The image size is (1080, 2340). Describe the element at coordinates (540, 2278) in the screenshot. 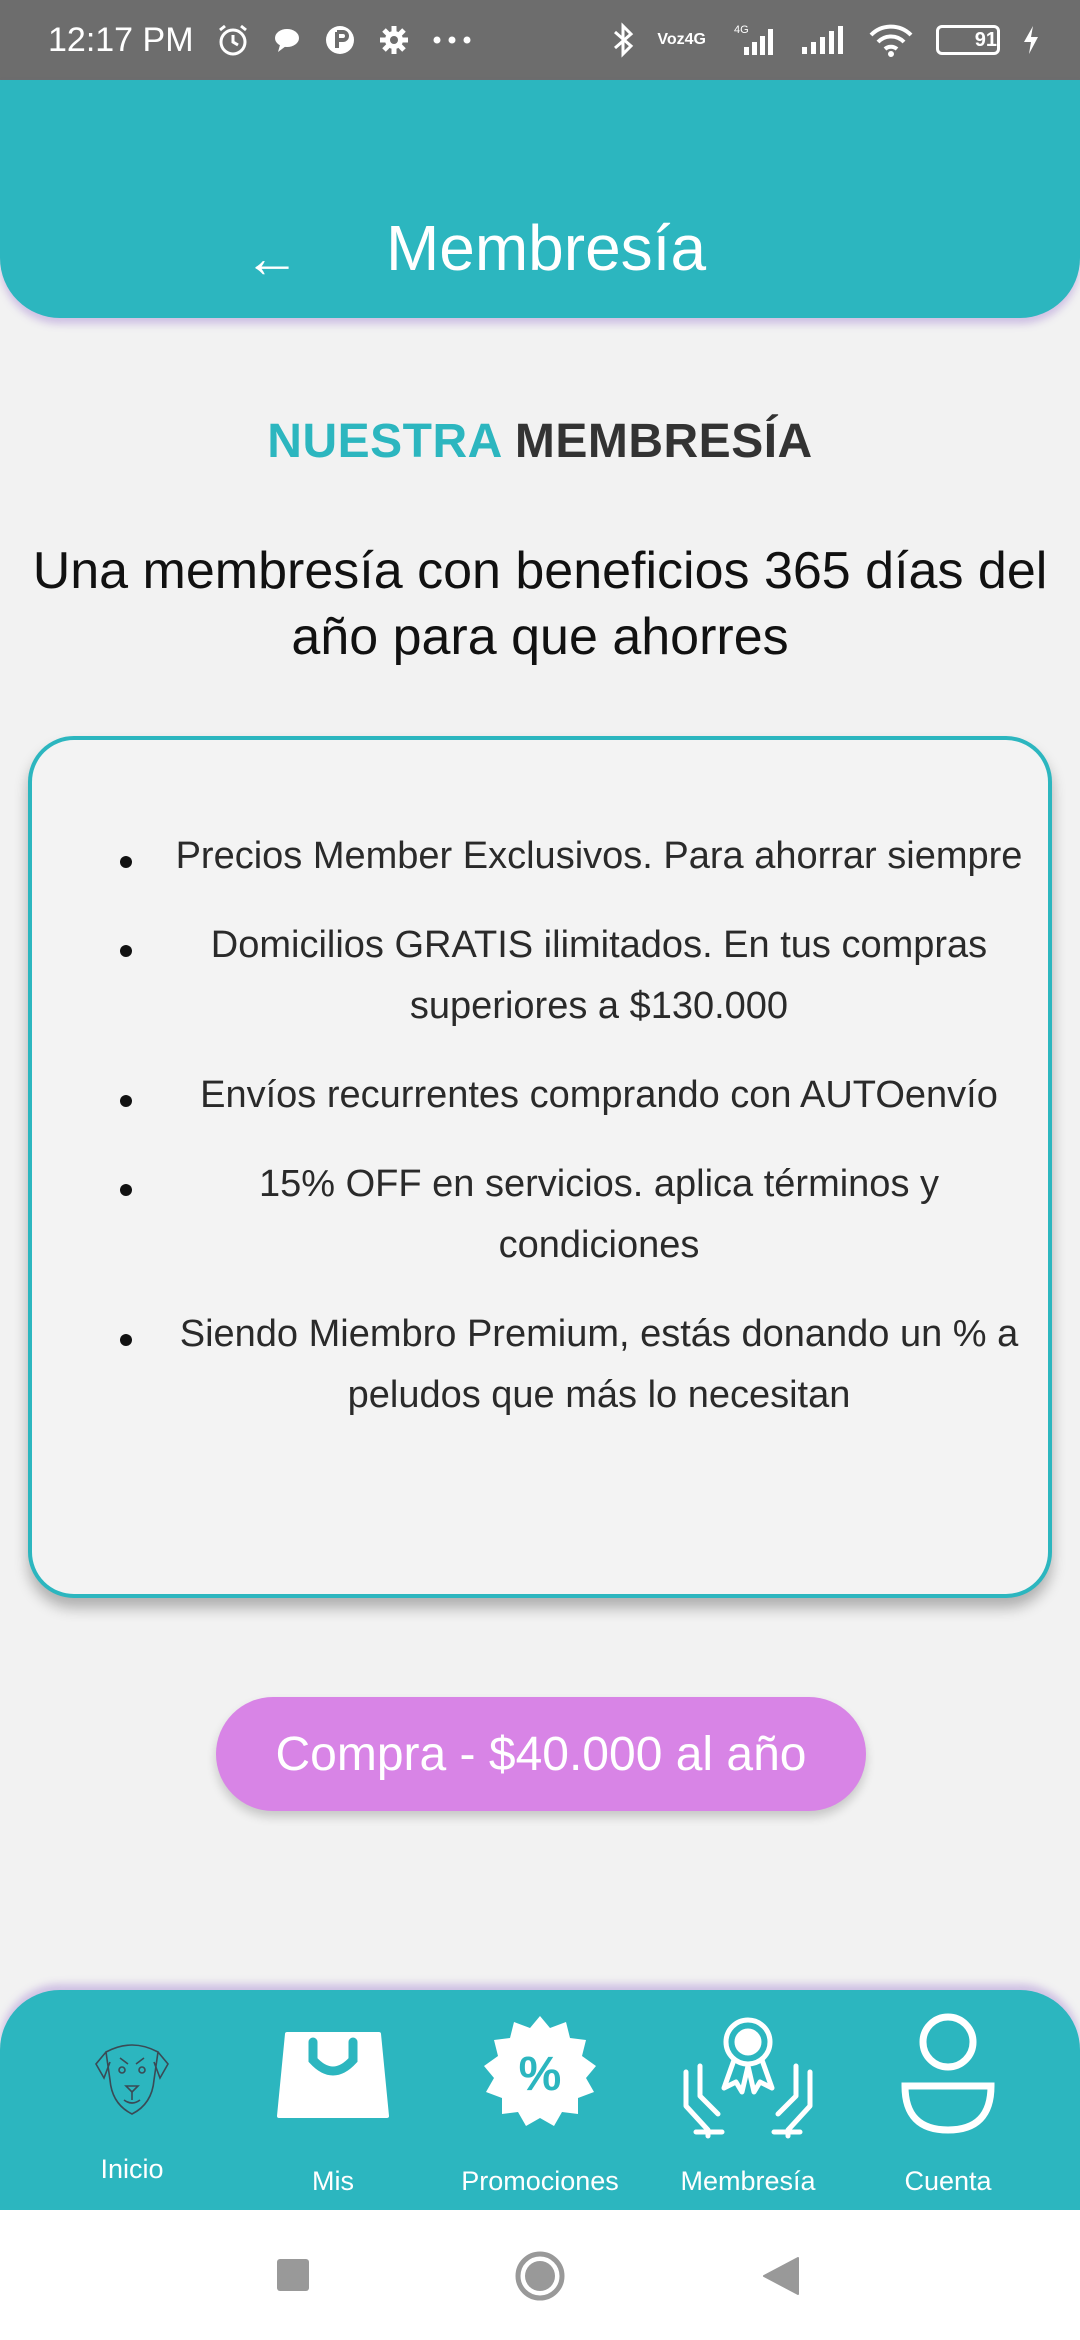

I see `home-button-icon` at that location.